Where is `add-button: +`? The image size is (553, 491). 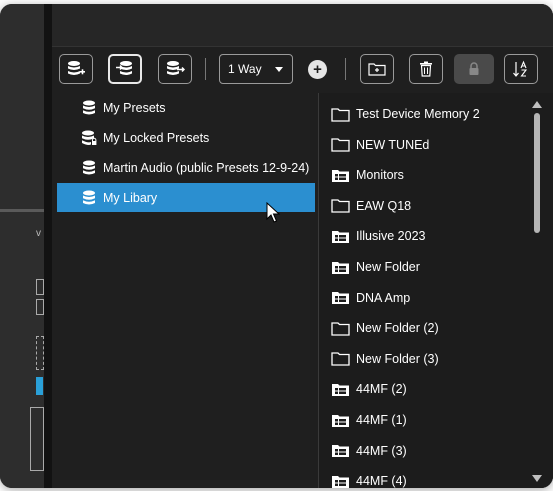
add-button: + is located at coordinates (317, 69).